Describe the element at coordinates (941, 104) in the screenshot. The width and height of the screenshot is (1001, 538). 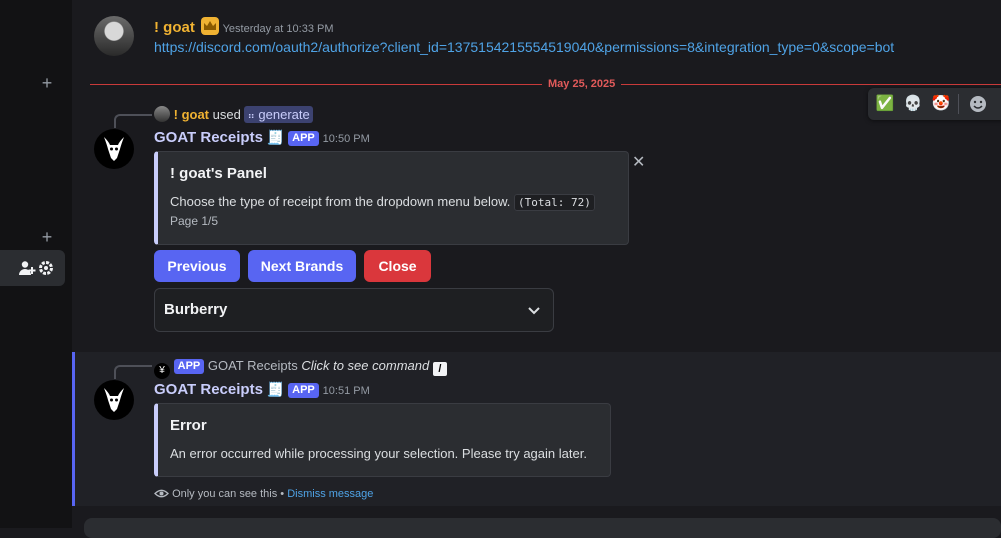
I see `reaction-clown: 🤡` at that location.